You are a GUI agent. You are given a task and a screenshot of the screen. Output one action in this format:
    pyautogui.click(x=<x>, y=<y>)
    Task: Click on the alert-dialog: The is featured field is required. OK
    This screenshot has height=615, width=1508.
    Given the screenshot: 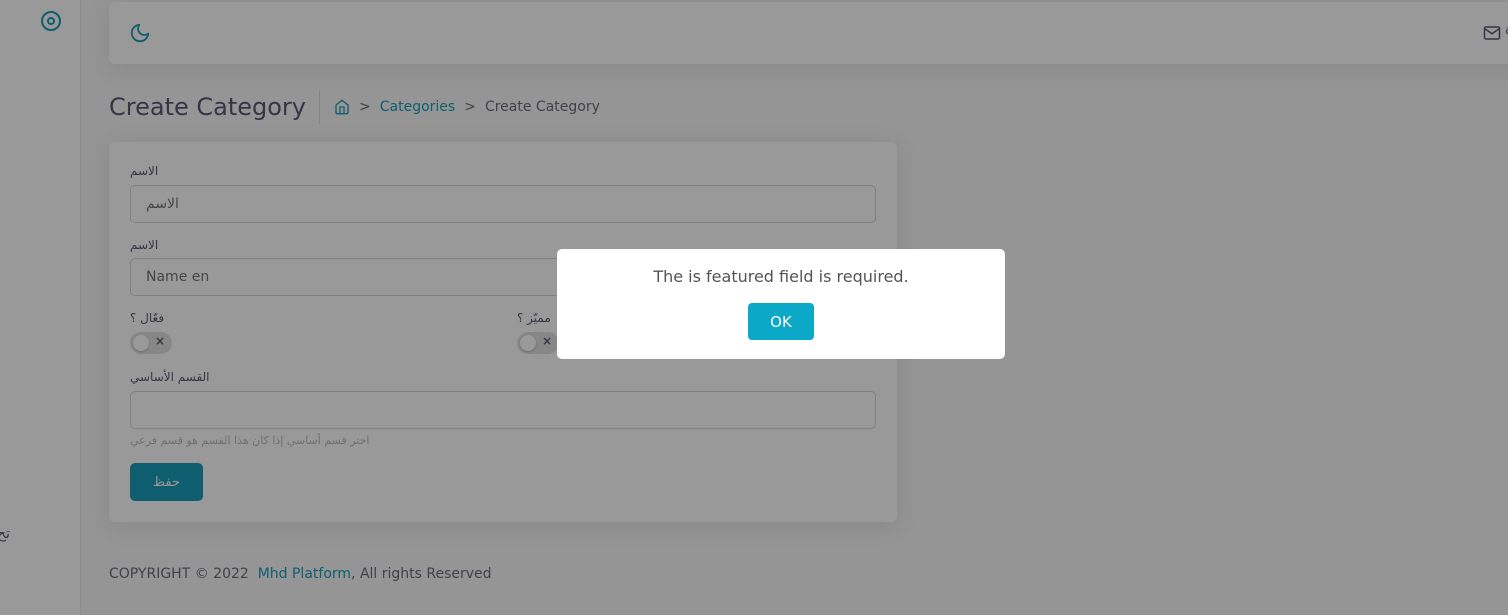 What is the action you would take?
    pyautogui.click(x=781, y=304)
    